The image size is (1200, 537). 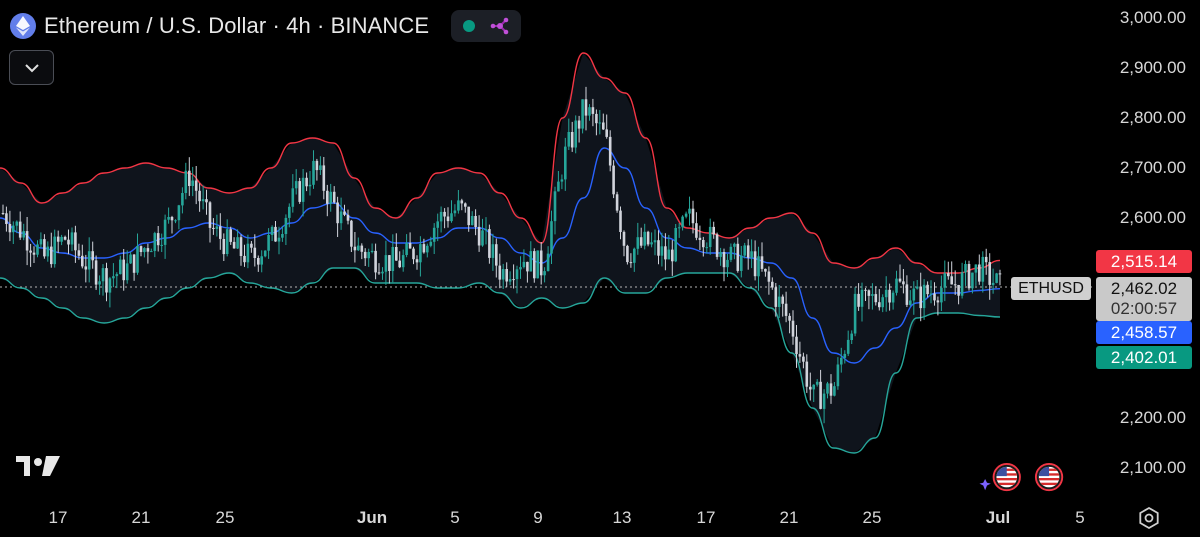 What do you see at coordinates (1149, 518) in the screenshot?
I see `settings-gear-icon` at bounding box center [1149, 518].